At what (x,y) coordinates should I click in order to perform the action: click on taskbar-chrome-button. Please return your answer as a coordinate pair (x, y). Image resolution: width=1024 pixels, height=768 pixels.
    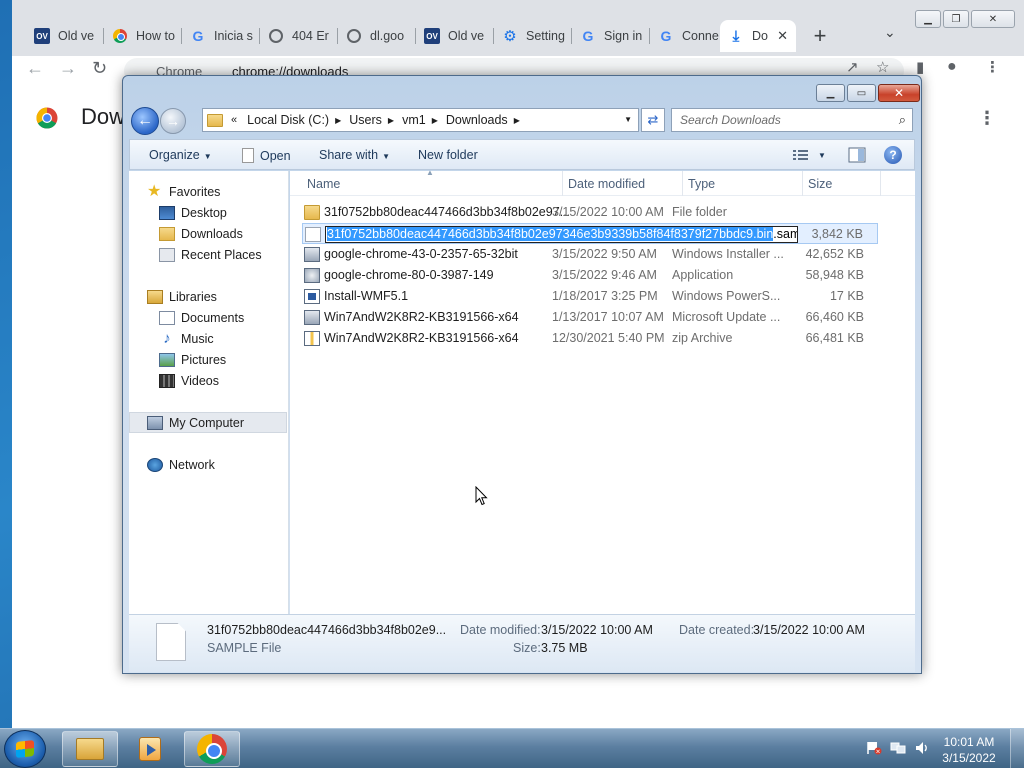
    Looking at the image, I should click on (212, 749).